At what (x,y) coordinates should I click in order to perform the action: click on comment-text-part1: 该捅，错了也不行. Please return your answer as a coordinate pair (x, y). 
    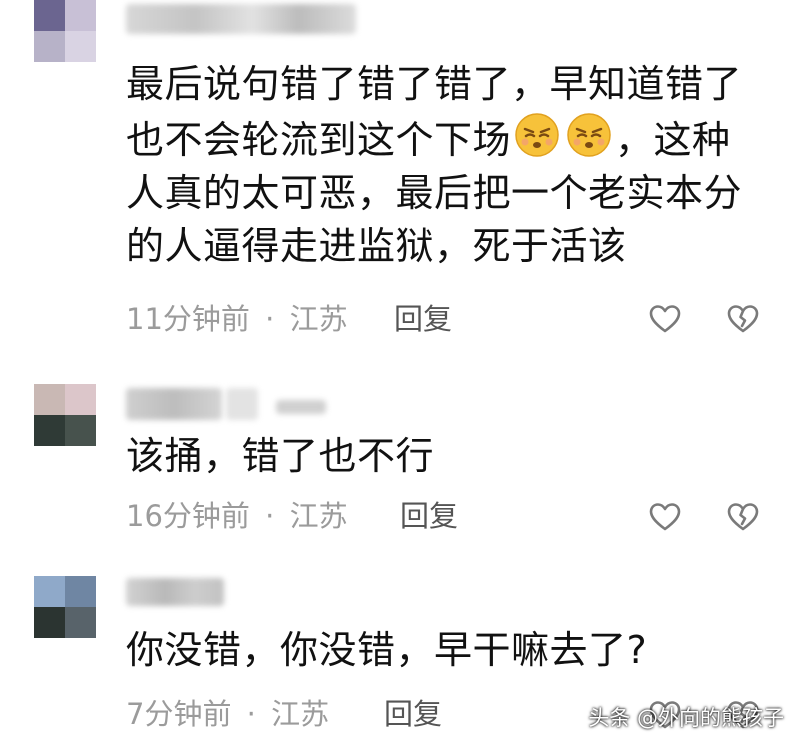
    Looking at the image, I should click on (280, 456).